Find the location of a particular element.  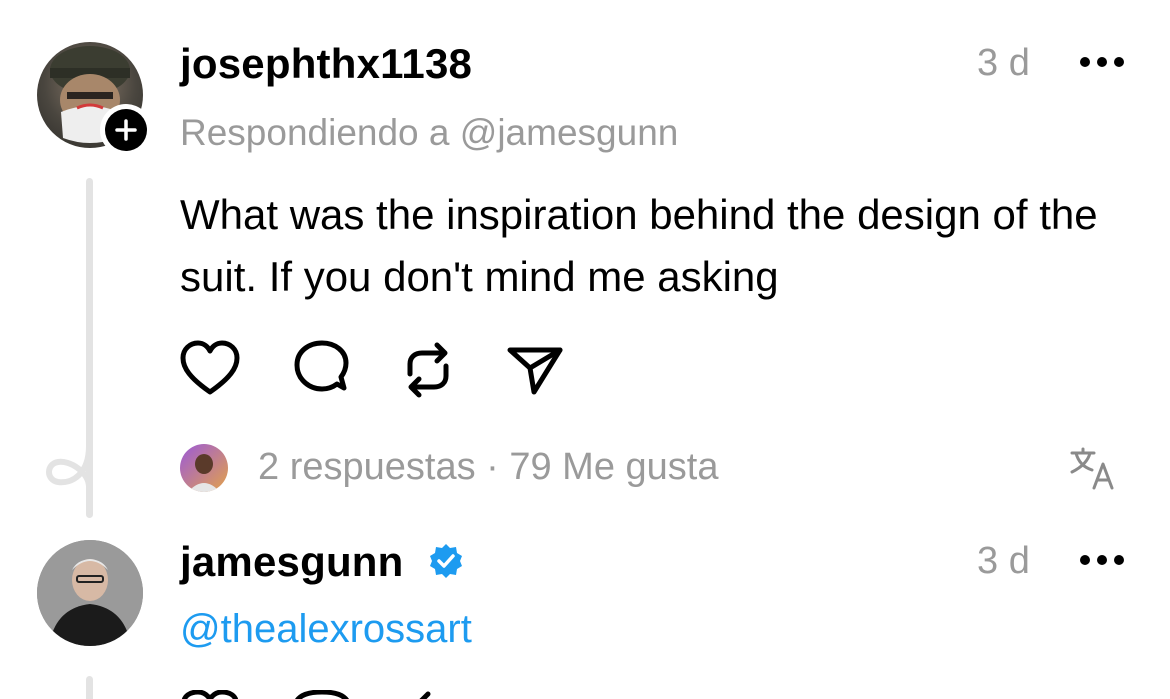

reply-like-stats: 2 respuestas · 79 Me gusta is located at coordinates (488, 467).